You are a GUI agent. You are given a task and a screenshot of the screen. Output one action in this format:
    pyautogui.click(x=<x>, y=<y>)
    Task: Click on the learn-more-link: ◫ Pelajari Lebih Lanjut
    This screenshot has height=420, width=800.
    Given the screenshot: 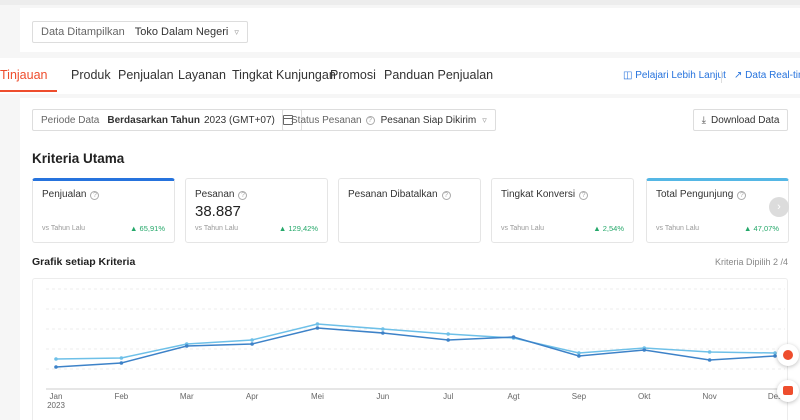 What is the action you would take?
    pyautogui.click(x=674, y=75)
    